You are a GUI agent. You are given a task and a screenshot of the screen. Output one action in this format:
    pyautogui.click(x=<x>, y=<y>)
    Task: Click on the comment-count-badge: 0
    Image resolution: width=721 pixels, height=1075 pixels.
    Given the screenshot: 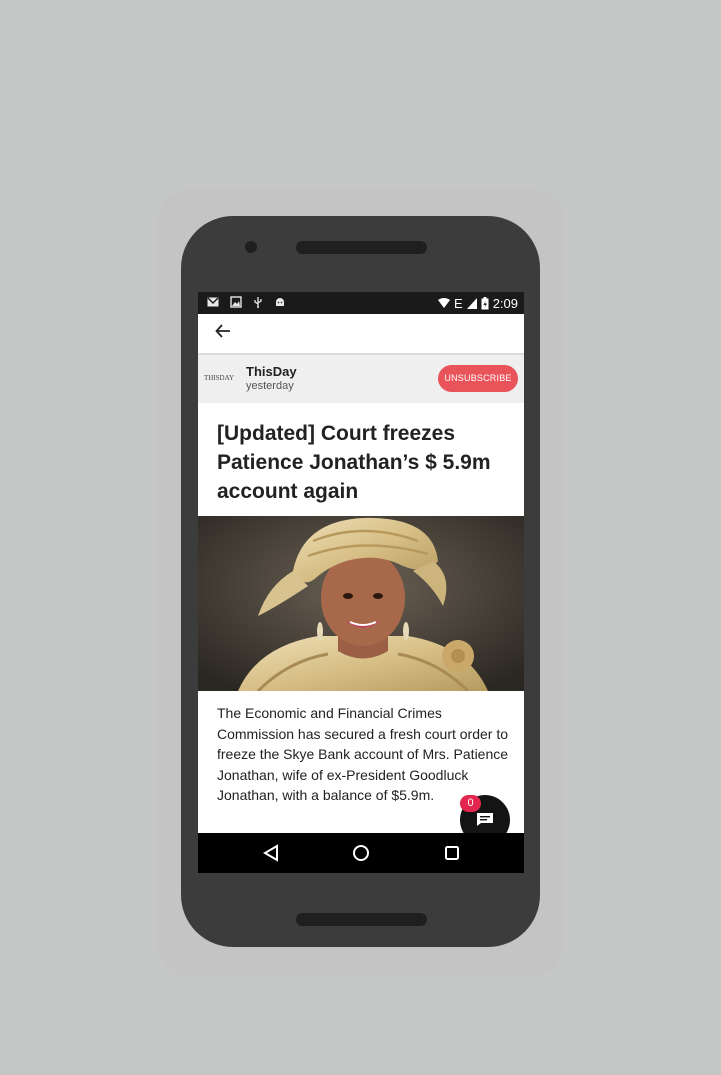 What is the action you would take?
    pyautogui.click(x=470, y=803)
    